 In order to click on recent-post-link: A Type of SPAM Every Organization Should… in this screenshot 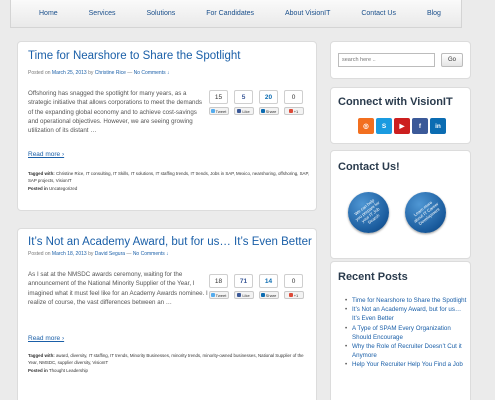, I will do `click(406, 333)`.